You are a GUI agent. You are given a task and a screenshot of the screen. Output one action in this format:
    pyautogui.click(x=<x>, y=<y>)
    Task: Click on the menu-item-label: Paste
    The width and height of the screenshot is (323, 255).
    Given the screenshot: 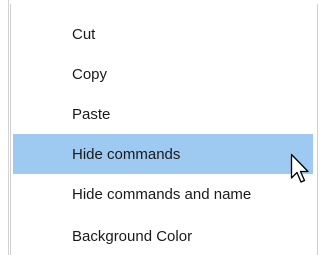 What is the action you would take?
    pyautogui.click(x=91, y=114)
    